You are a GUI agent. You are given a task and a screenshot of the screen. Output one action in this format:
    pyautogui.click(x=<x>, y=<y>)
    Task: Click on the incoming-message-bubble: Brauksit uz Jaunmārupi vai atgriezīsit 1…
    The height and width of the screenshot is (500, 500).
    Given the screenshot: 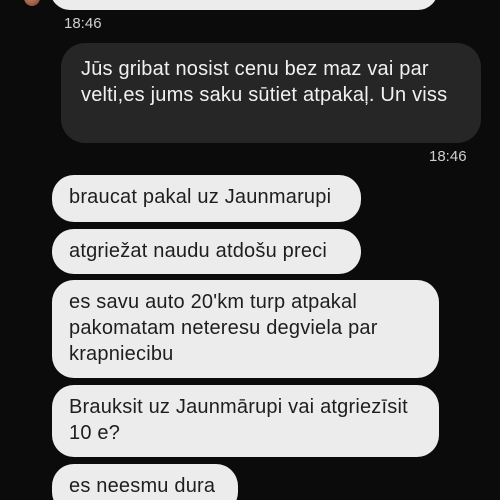 What is the action you would take?
    pyautogui.click(x=245, y=421)
    